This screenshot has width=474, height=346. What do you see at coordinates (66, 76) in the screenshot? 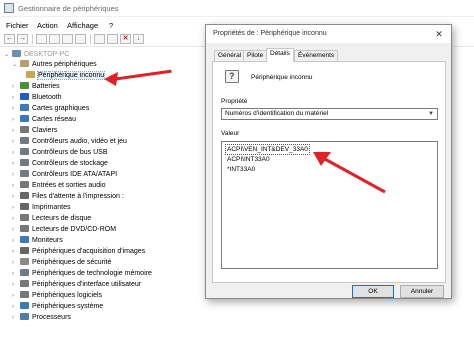
I see `tree-item: Périphérique inconnu` at bounding box center [66, 76].